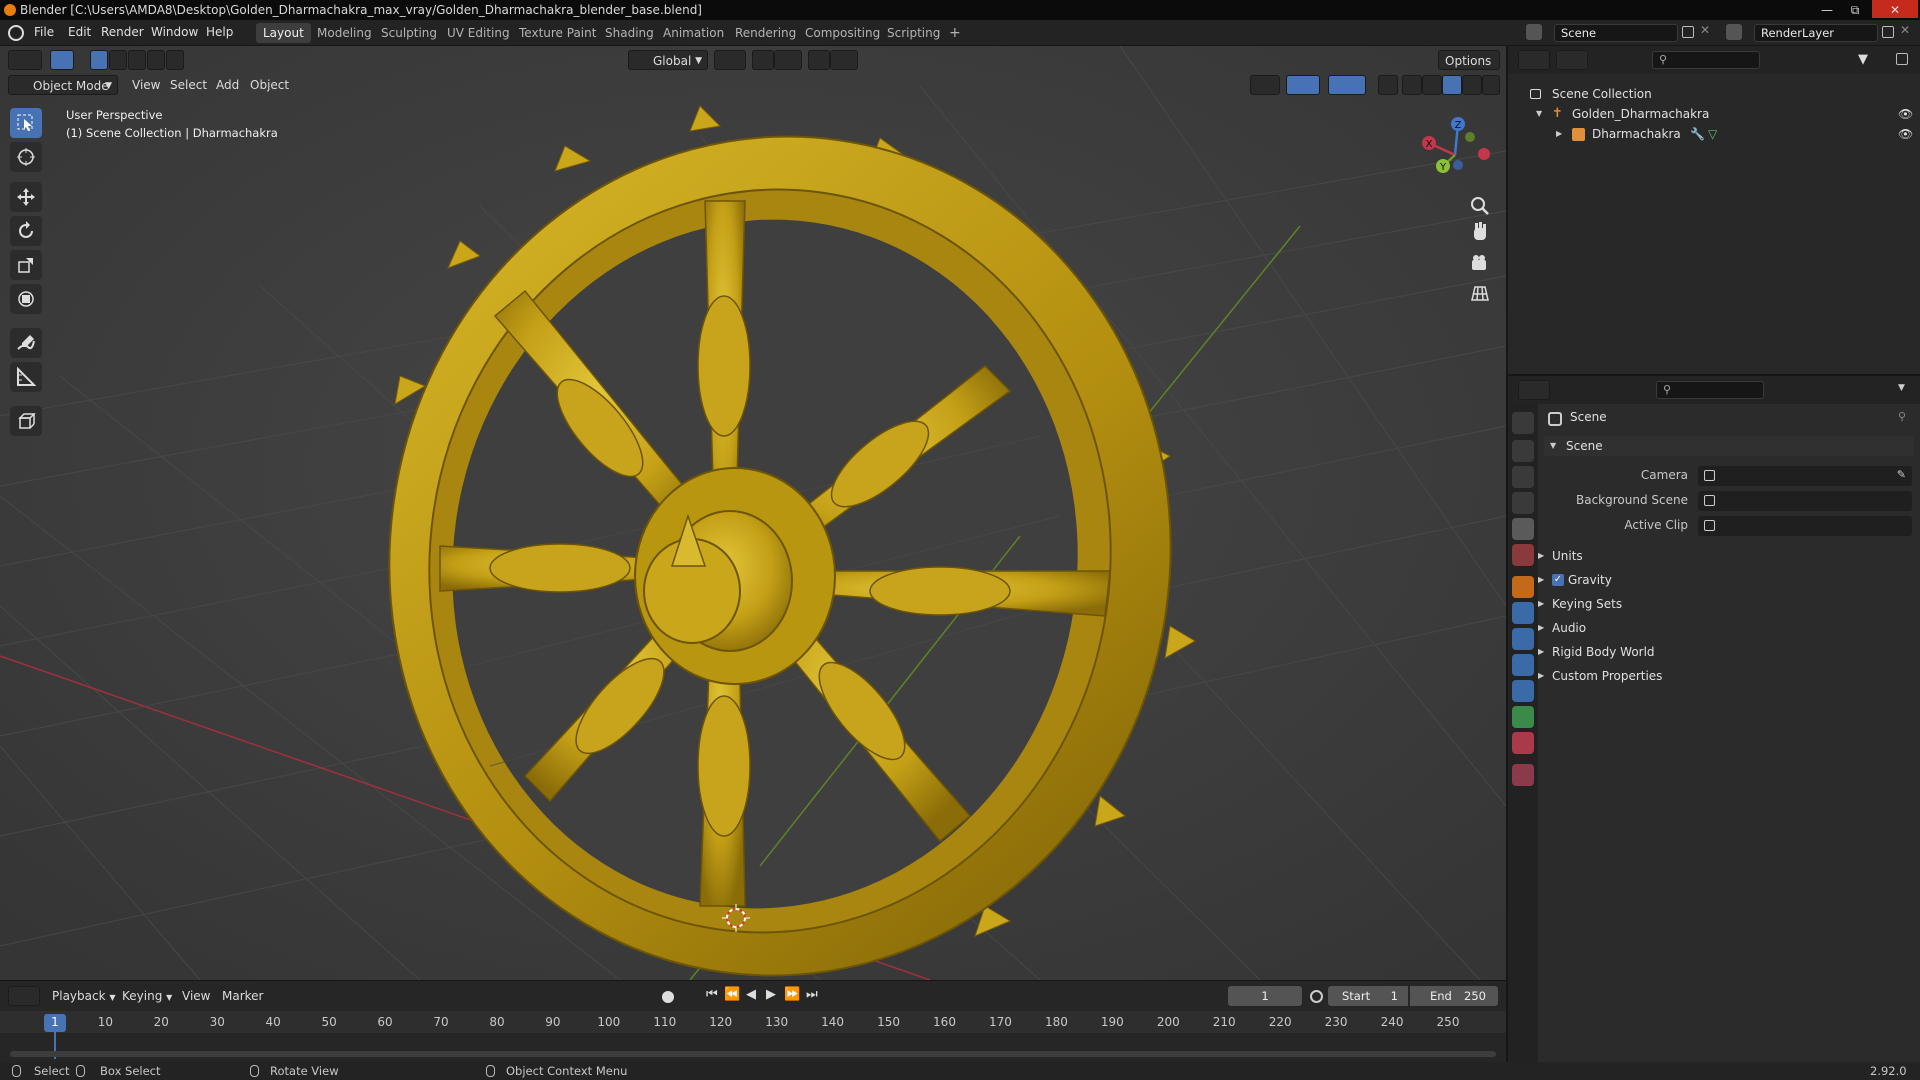 The height and width of the screenshot is (1080, 1920). I want to click on perspective-toggle-icon, so click(1480, 294).